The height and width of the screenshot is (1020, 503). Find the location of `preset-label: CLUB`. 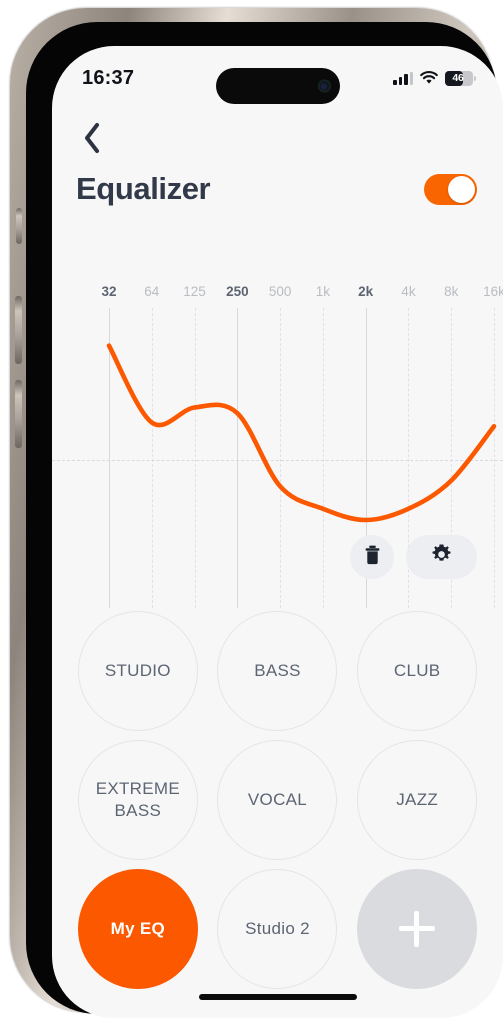

preset-label: CLUB is located at coordinates (417, 670).